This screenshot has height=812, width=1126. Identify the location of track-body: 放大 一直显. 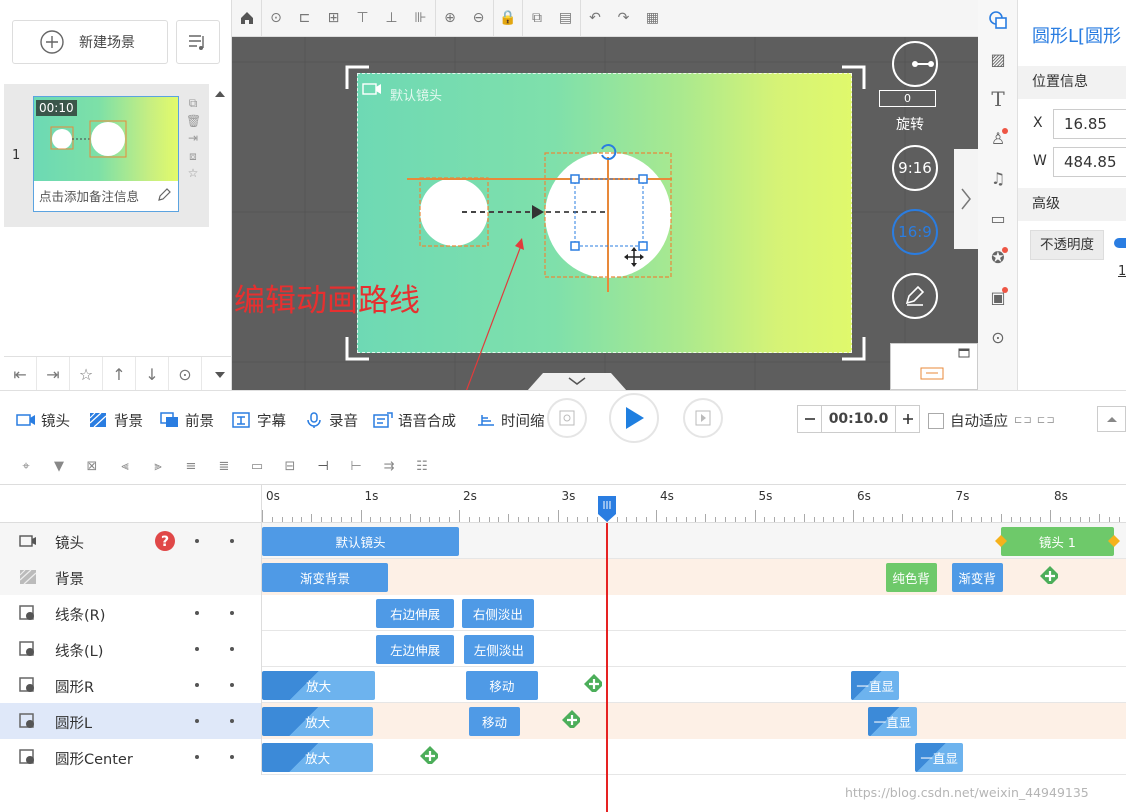
(694, 757).